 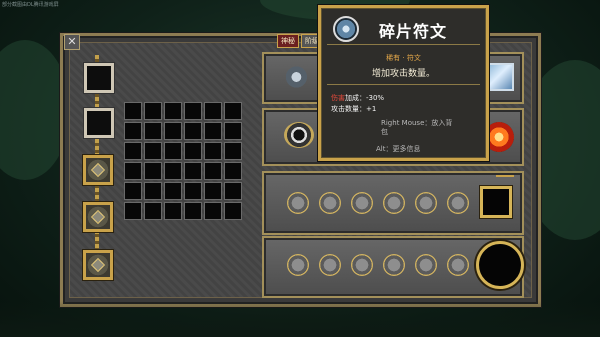 I want to click on tooltip-description: 增加攻击数量。, so click(x=403, y=74).